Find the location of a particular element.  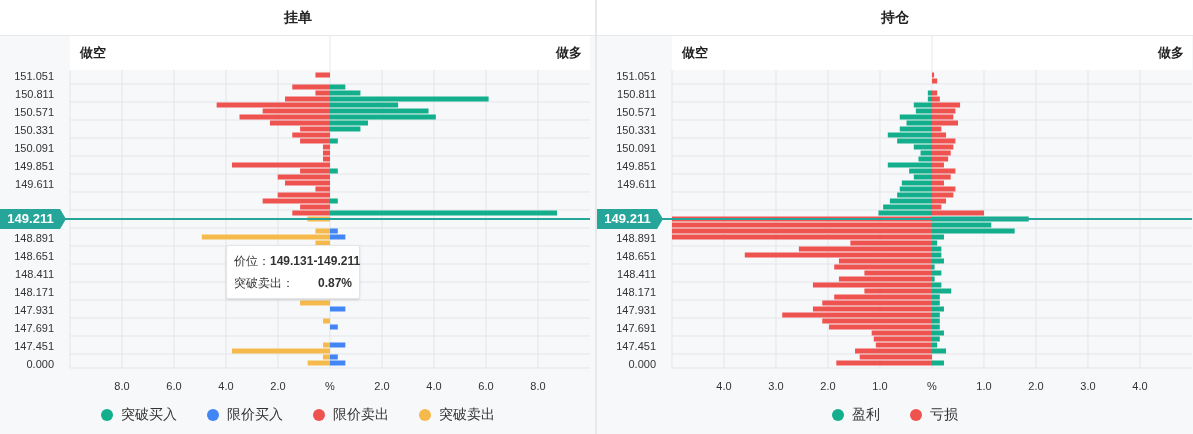

legend-label: 亏损 is located at coordinates (944, 414).